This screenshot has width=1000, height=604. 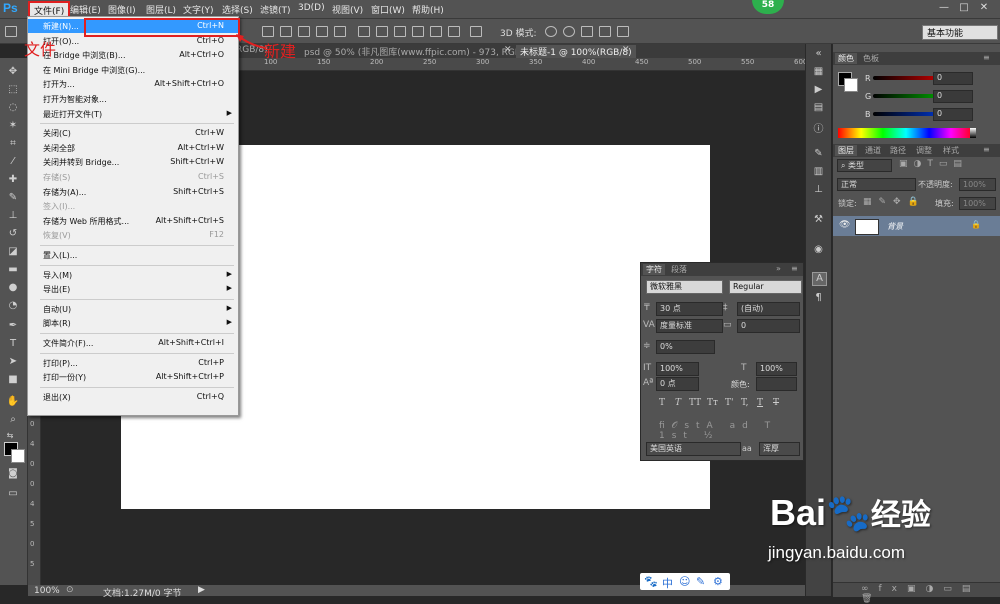 I want to click on visibility-eye-icon: 👁, so click(x=844, y=225).